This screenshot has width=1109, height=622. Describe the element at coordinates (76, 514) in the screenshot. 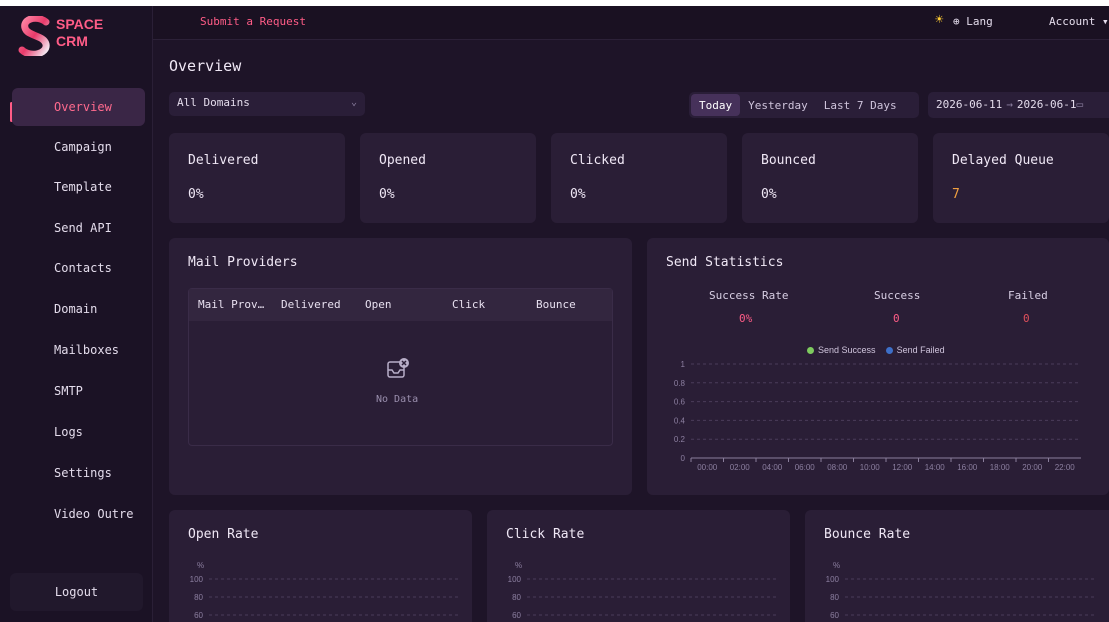

I see `sidebar-item-video-outre: Video Outre` at that location.